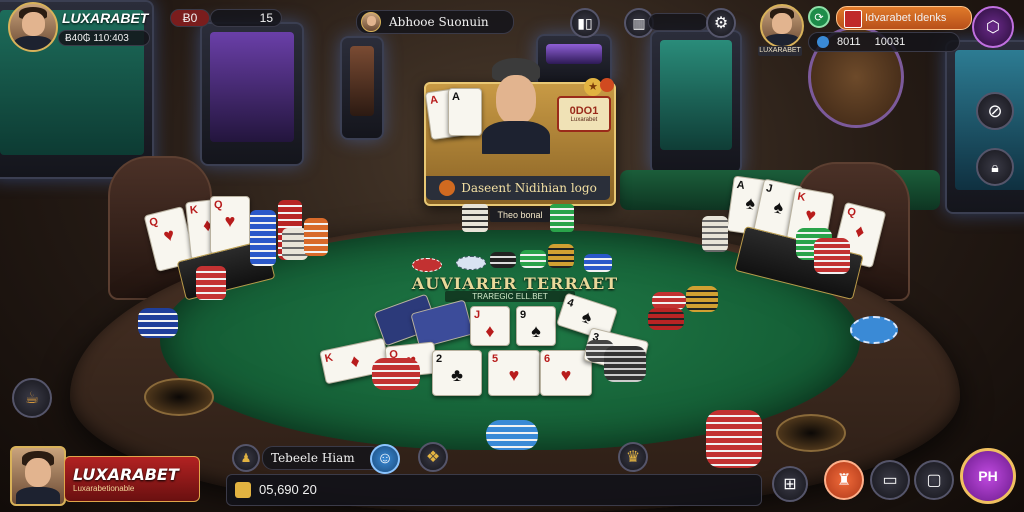 The height and width of the screenshot is (512, 1024). I want to click on dealer-caption-text: Daseent Nidihian logo, so click(529, 188).